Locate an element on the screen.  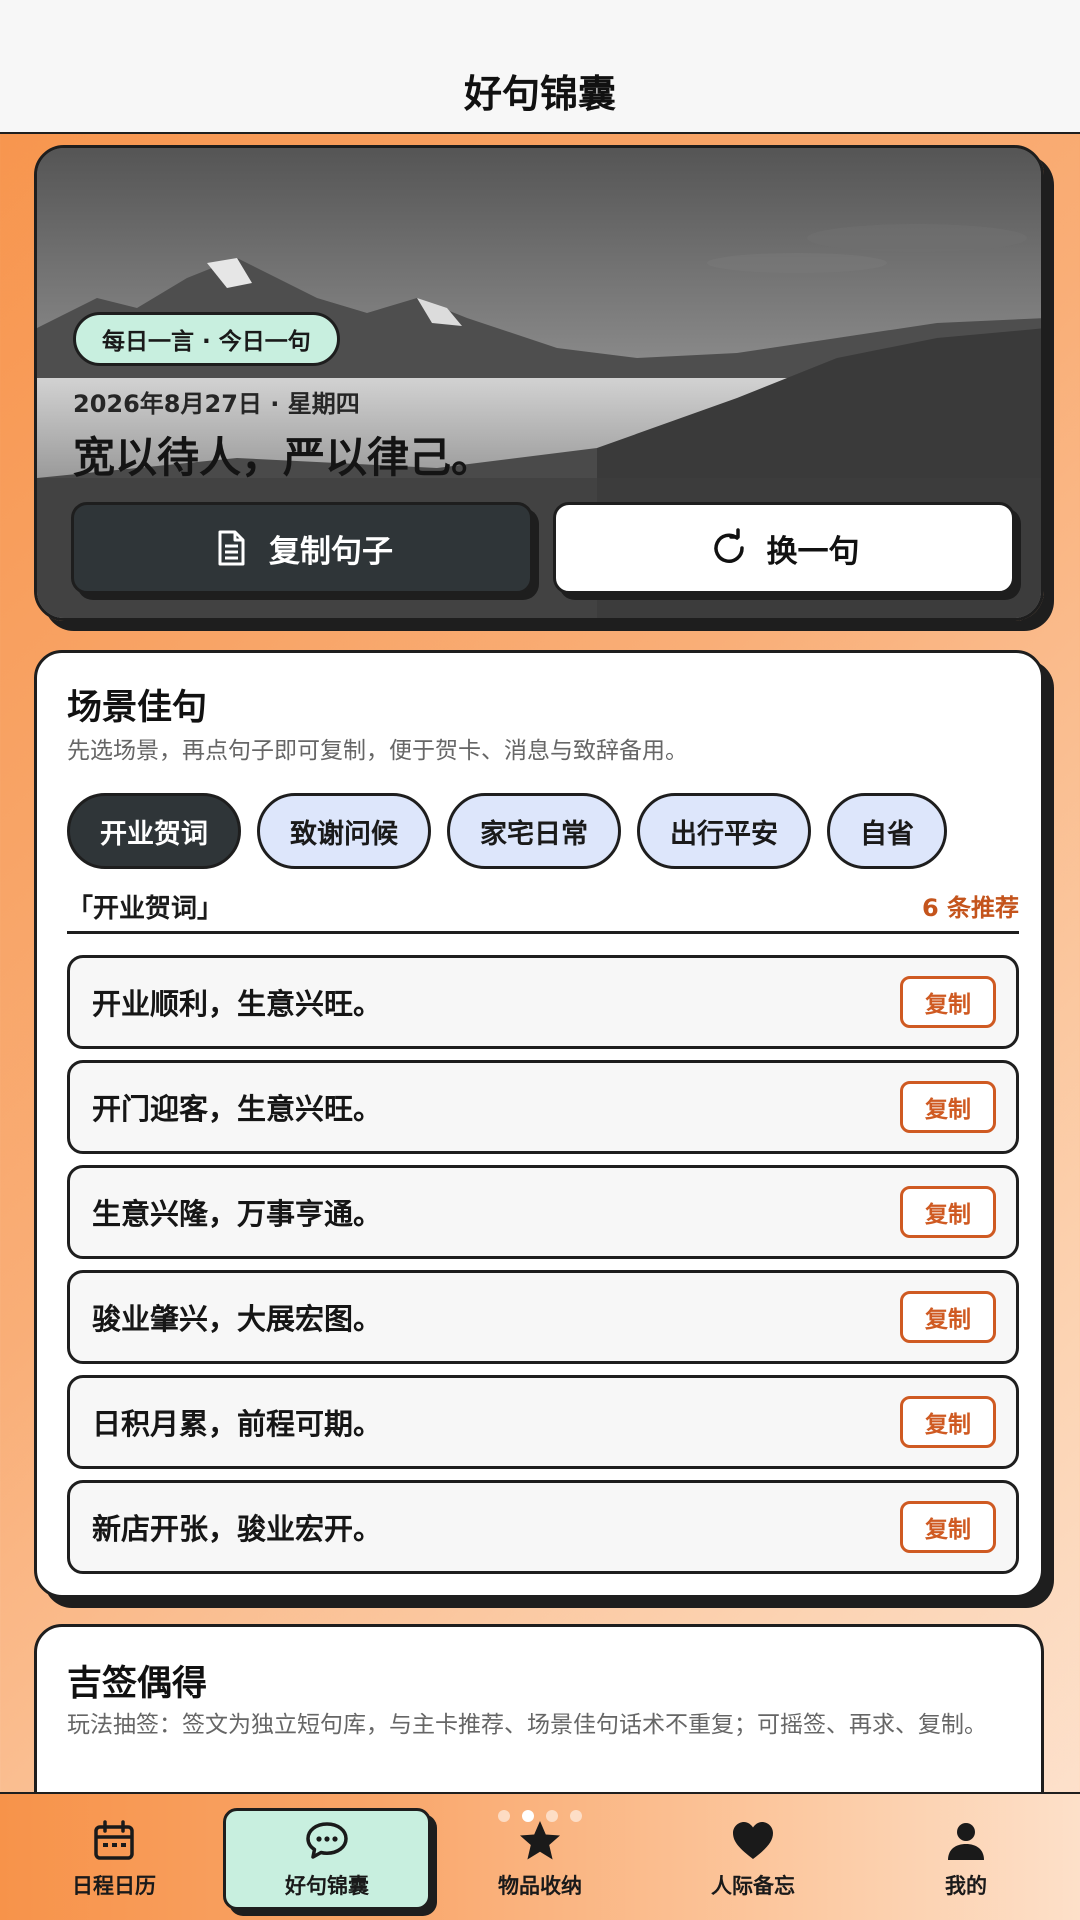
phrase-item: 日积月累，前程可期。 复制 is located at coordinates (543, 1422).